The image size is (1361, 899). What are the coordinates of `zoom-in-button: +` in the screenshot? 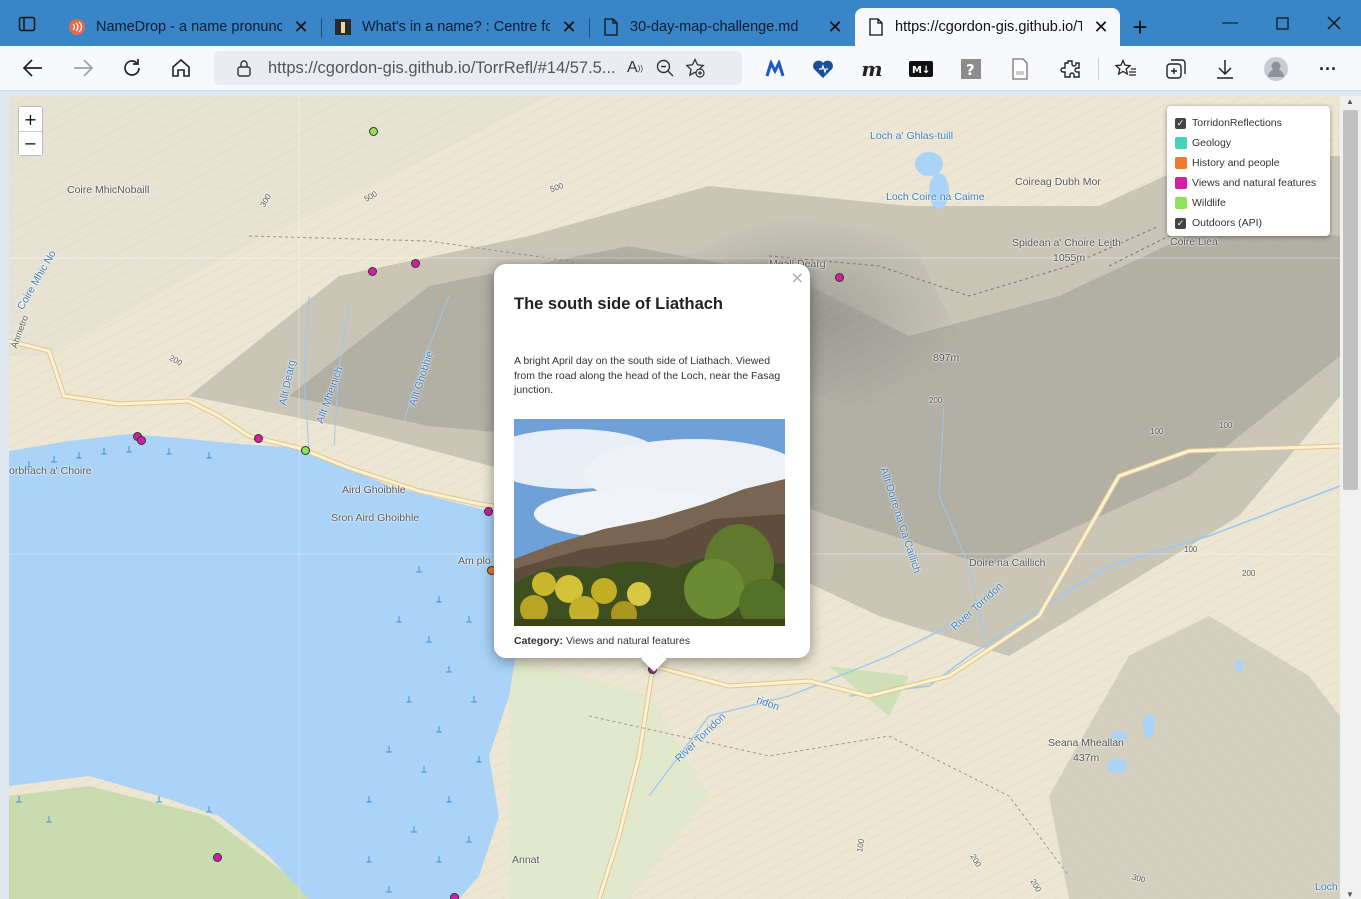 It's located at (30, 119).